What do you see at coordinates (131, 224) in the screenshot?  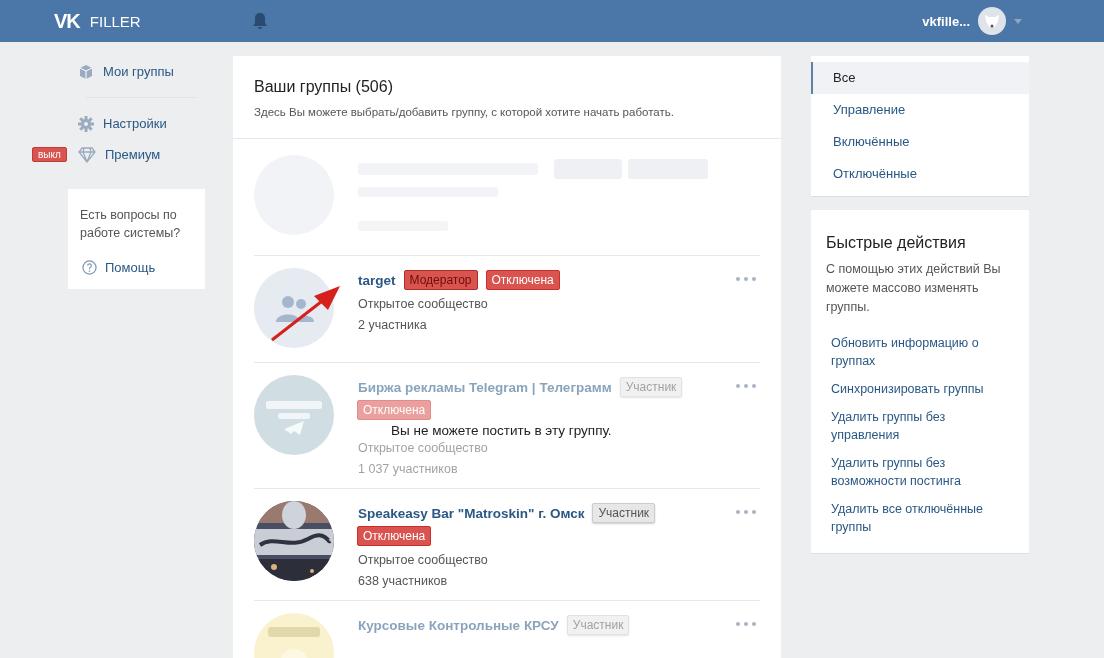 I see `help-text: Есть вопросы по работе системы?` at bounding box center [131, 224].